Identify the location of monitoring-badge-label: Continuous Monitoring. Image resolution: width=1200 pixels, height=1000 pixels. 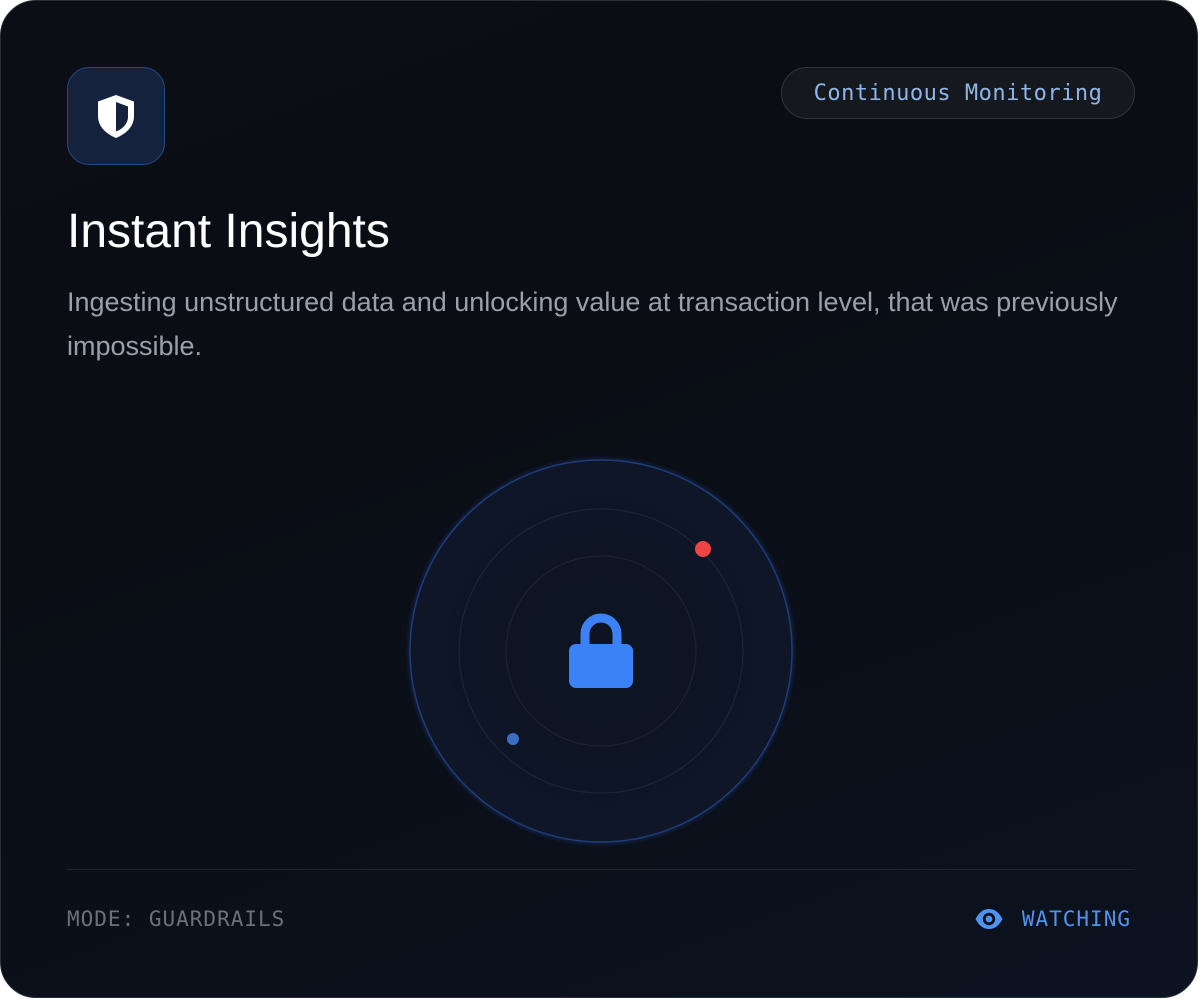
(958, 93).